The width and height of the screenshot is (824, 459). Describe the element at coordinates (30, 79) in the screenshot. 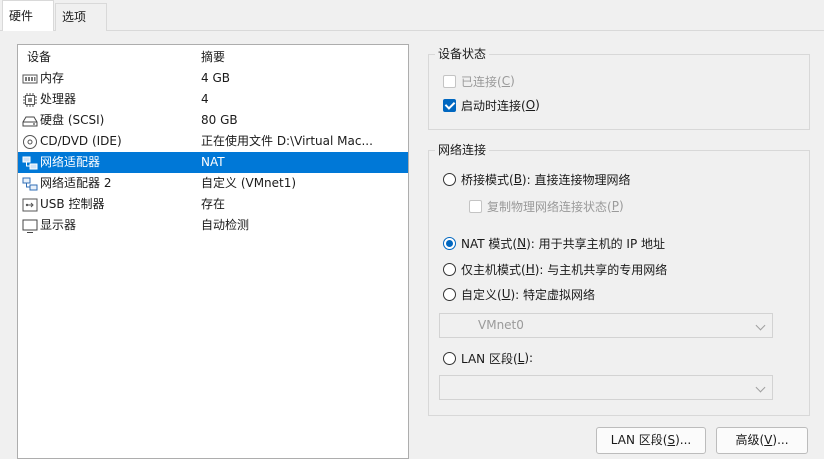

I see `memory-icon` at that location.